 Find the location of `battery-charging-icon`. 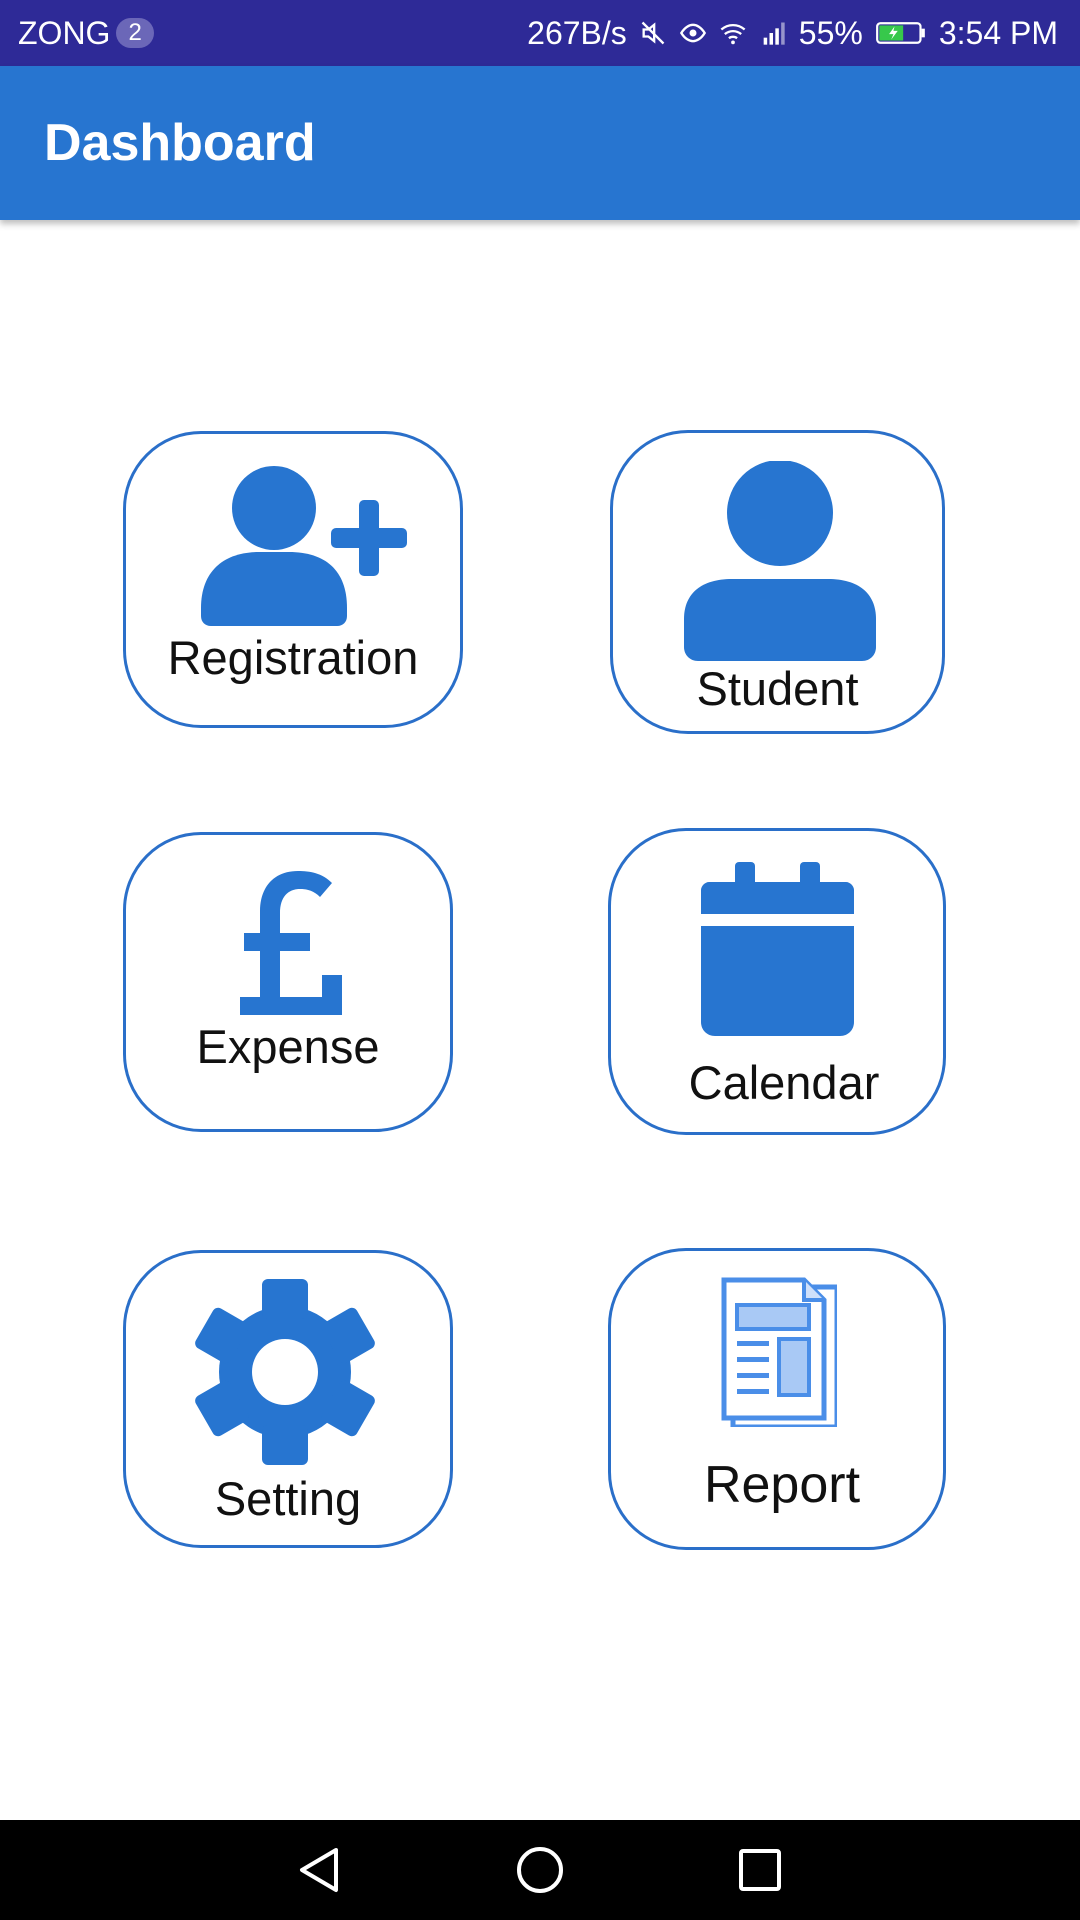

battery-charging-icon is located at coordinates (900, 33).